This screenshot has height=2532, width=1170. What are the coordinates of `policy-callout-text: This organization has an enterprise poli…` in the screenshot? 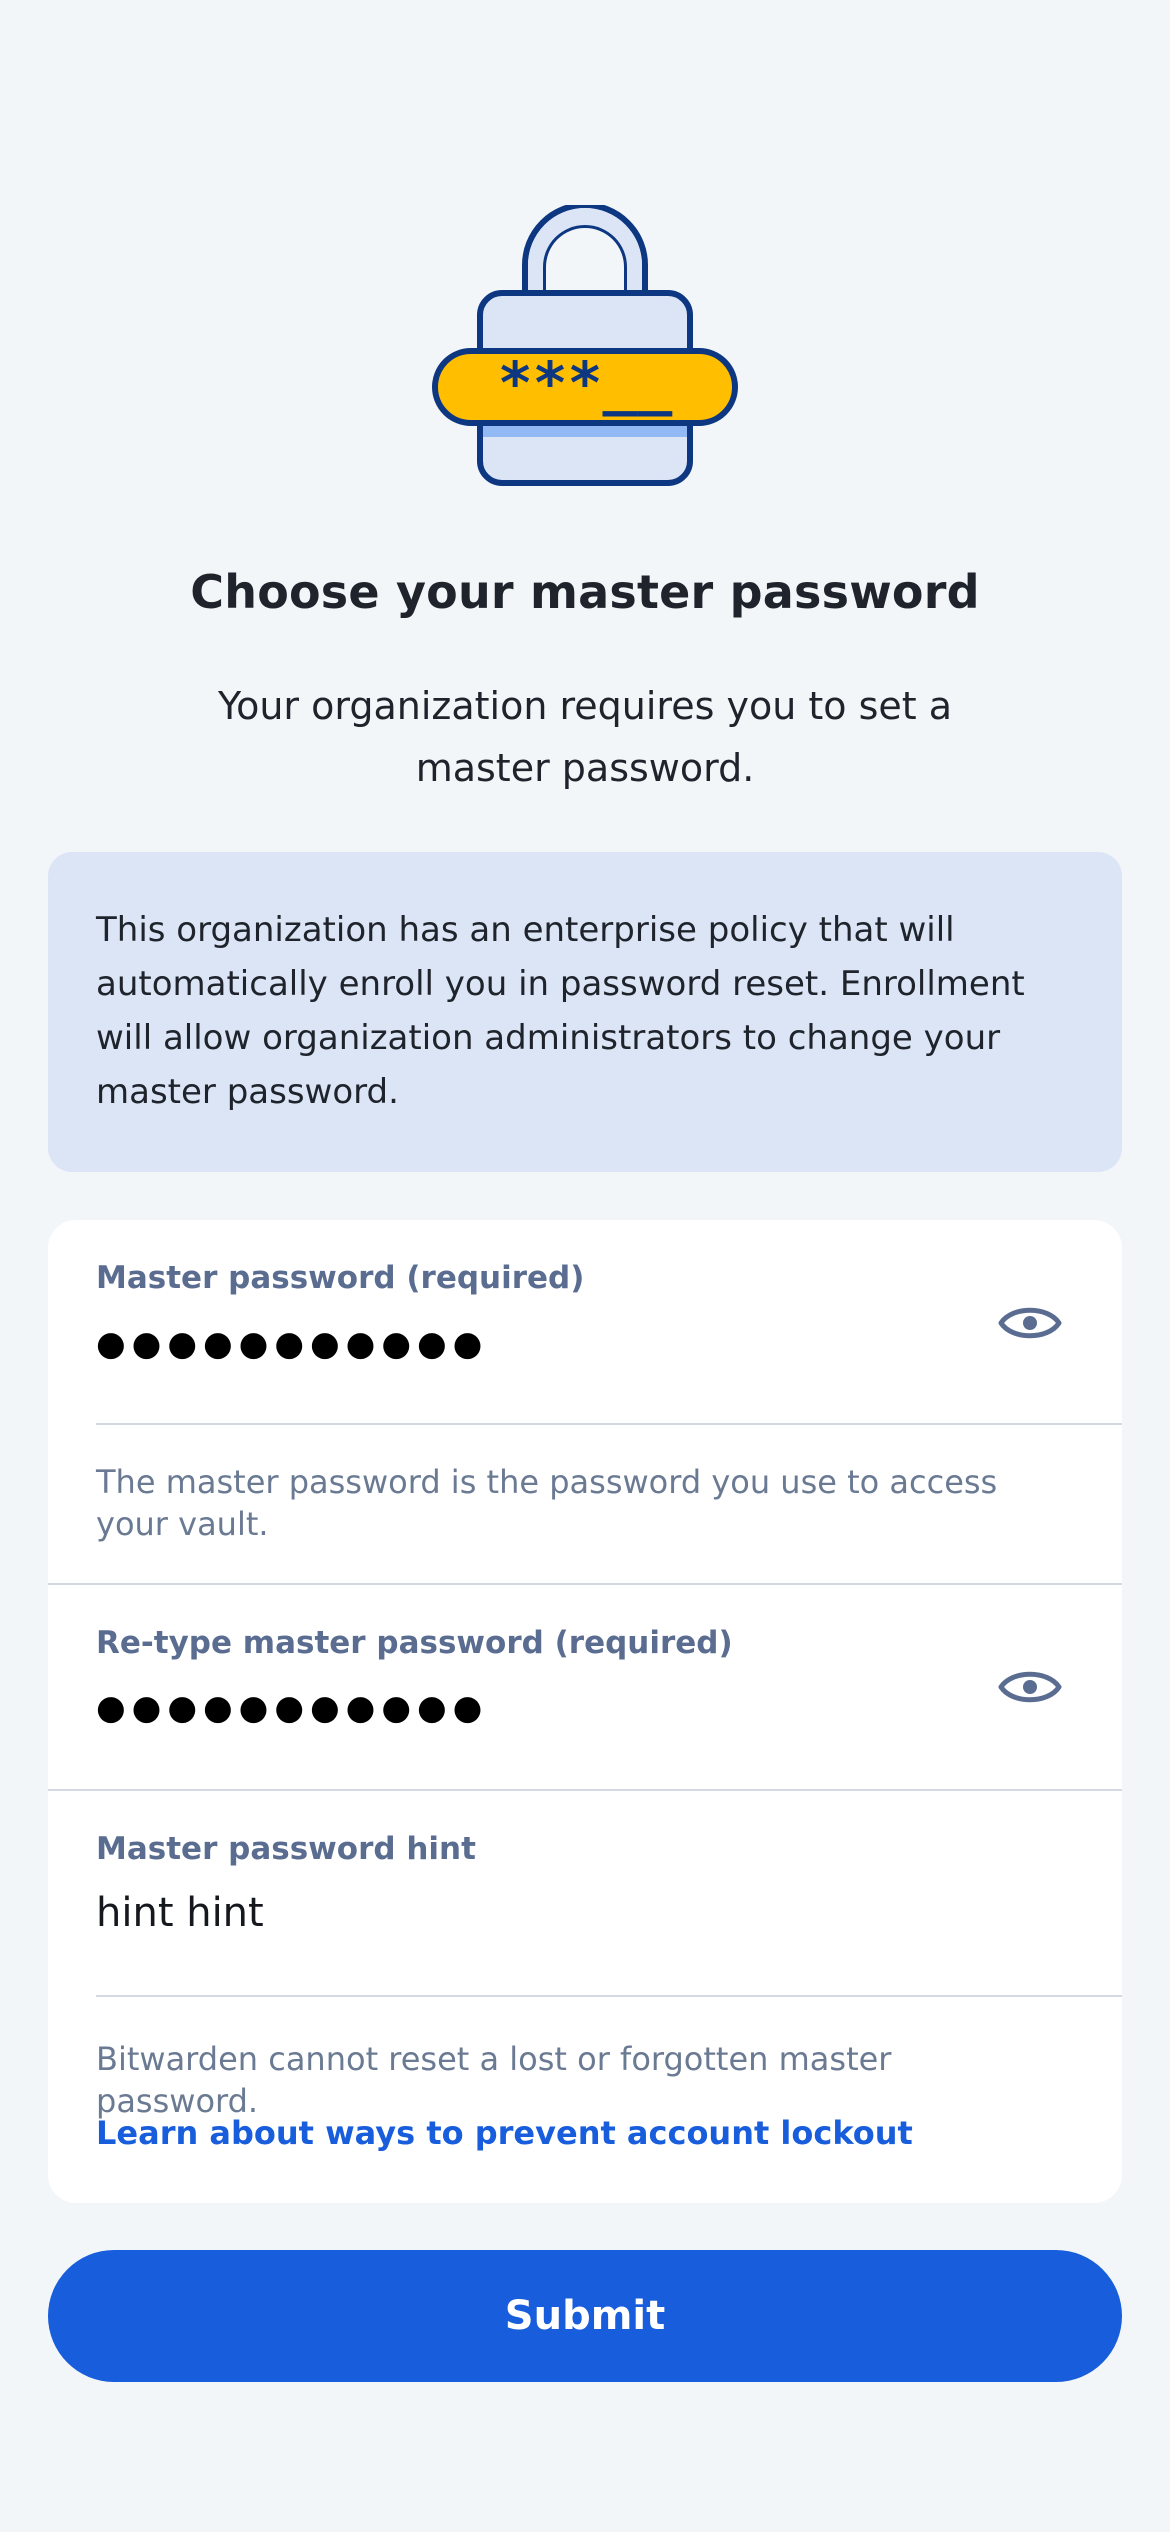 It's located at (560, 1011).